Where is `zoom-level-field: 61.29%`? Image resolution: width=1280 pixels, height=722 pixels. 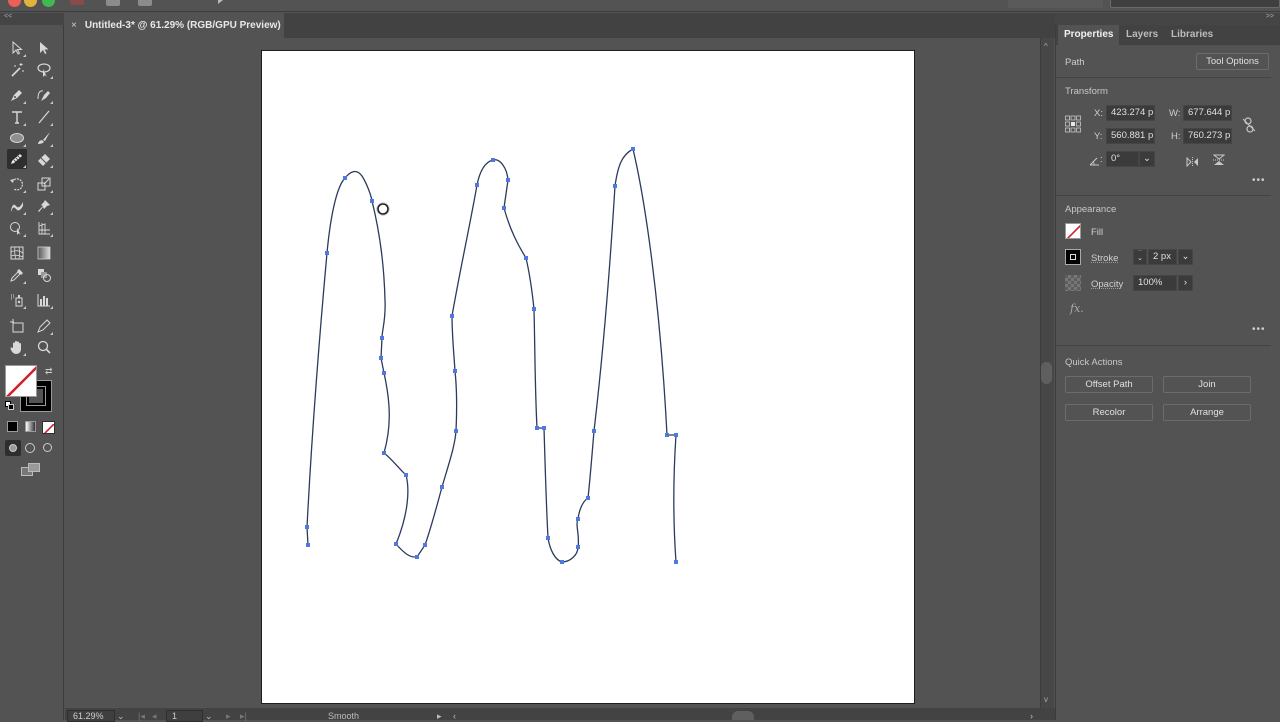 zoom-level-field: 61.29% is located at coordinates (91, 716).